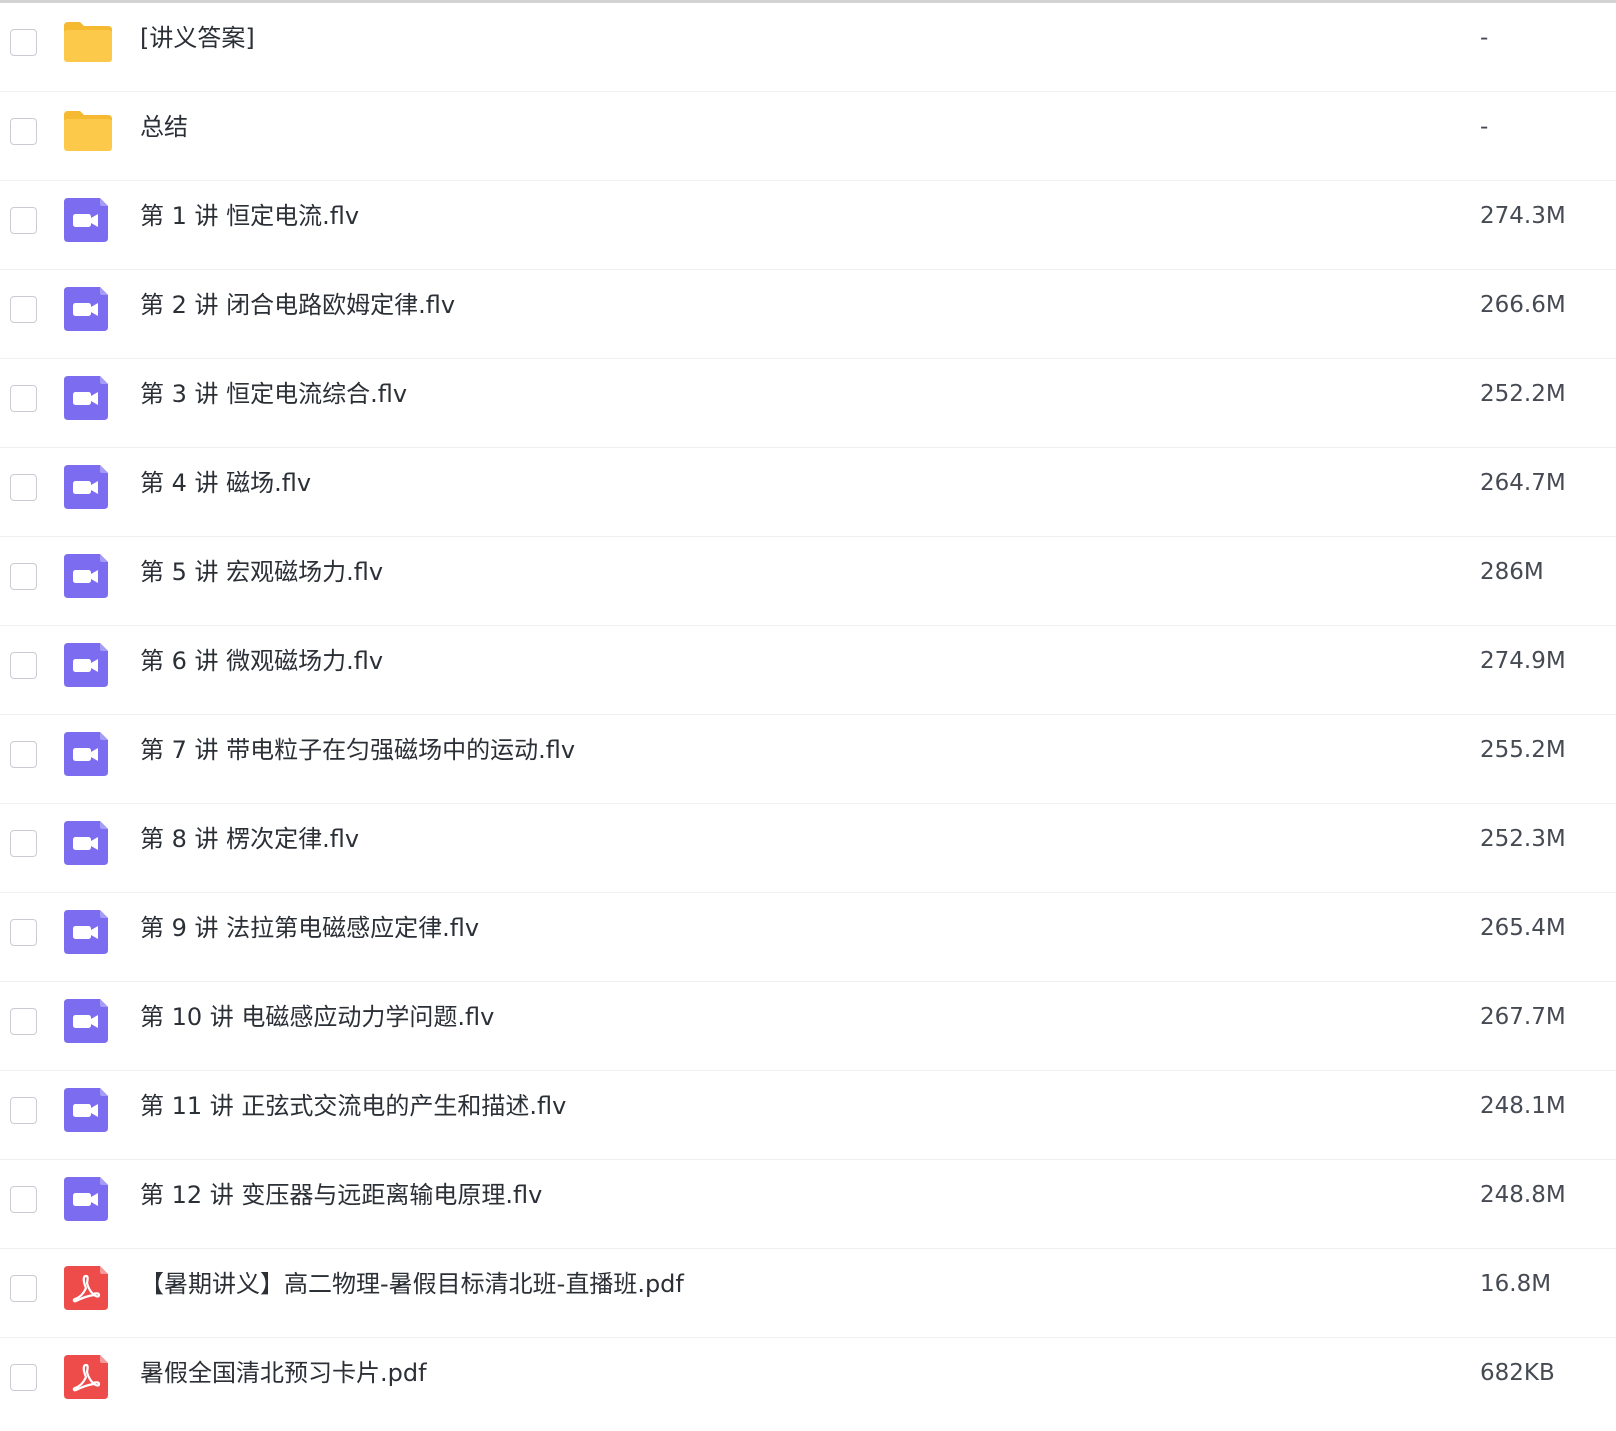 This screenshot has height=1431, width=1616. What do you see at coordinates (357, 759) in the screenshot?
I see `file-name: 第 7 讲 带电粒子在匀强磁场中的运动.flv` at bounding box center [357, 759].